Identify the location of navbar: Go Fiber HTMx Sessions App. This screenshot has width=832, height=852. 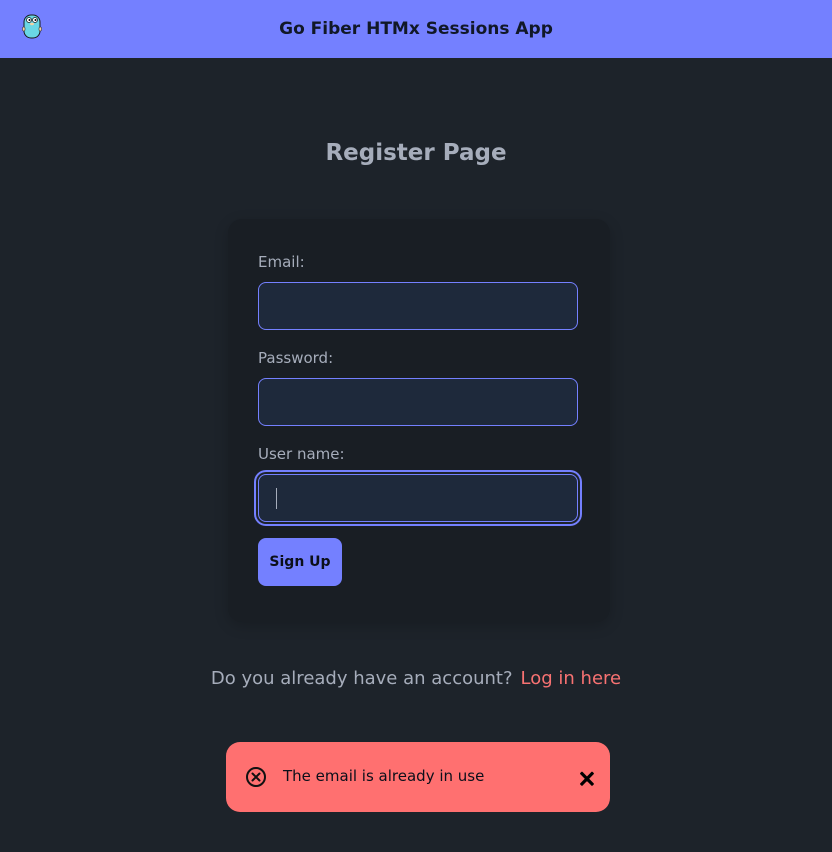
(416, 29).